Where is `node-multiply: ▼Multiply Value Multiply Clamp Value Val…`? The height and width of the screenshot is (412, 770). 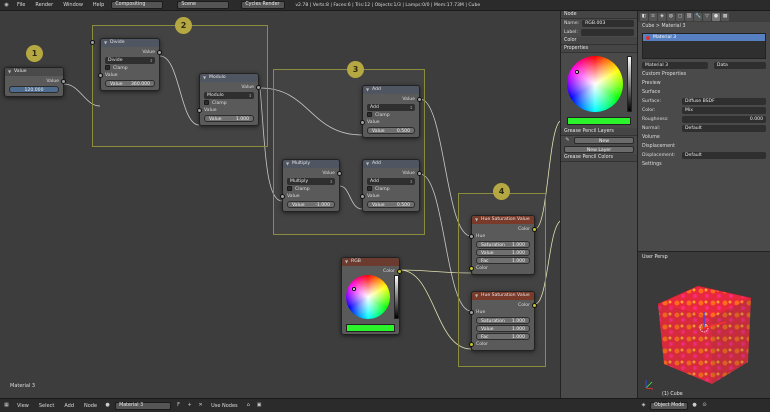 node-multiply: ▼Multiply Value Multiply Clamp Value Val… is located at coordinates (311, 185).